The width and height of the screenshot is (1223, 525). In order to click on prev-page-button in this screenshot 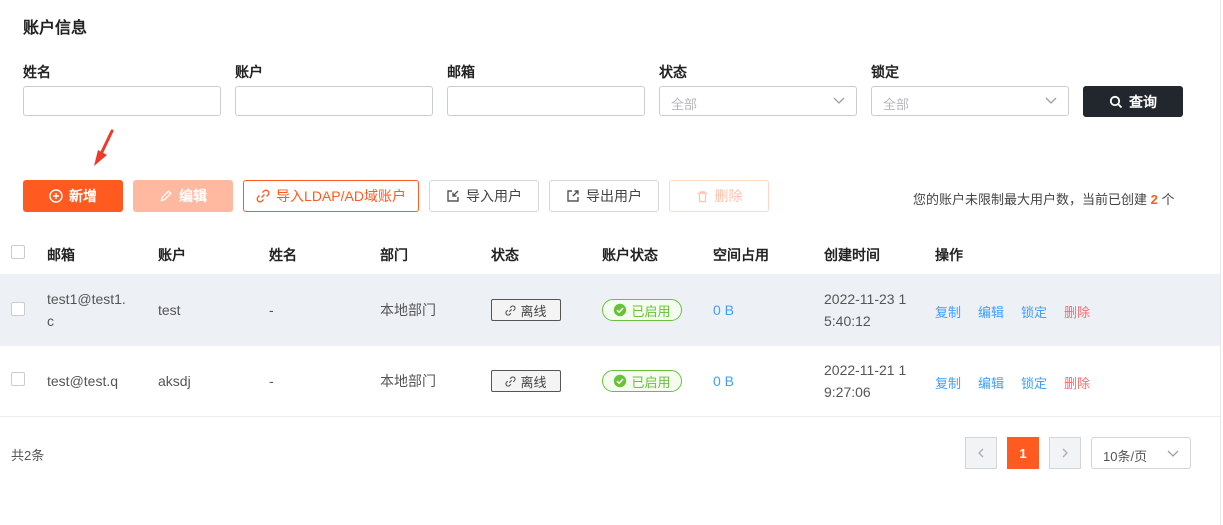, I will do `click(981, 453)`.